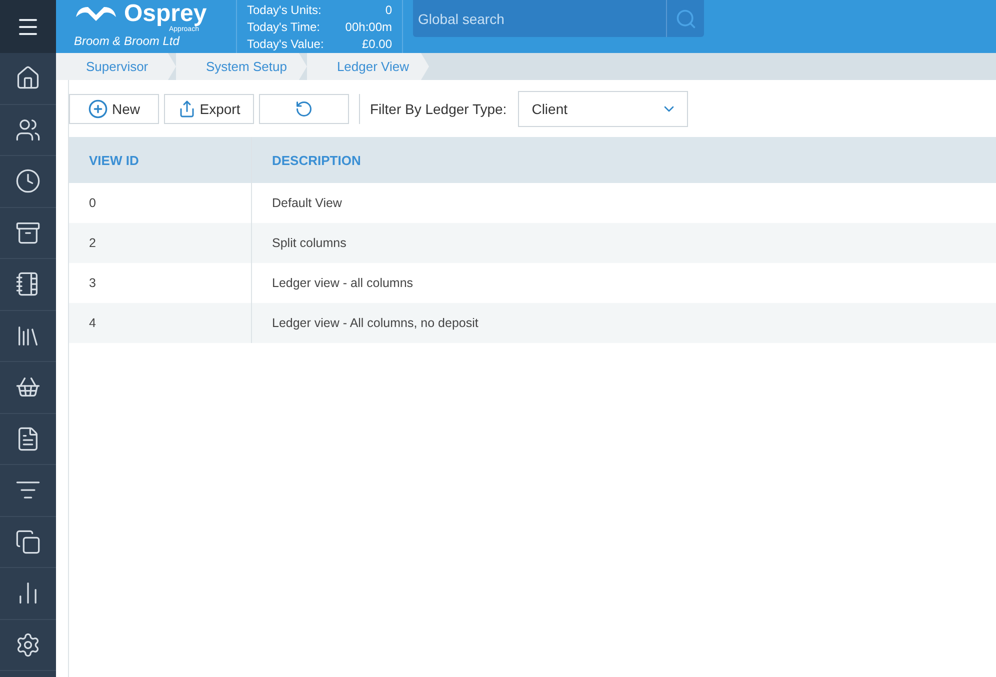 Image resolution: width=996 pixels, height=677 pixels. What do you see at coordinates (367, 66) in the screenshot?
I see `breadcrumb-link: Ledger View` at bounding box center [367, 66].